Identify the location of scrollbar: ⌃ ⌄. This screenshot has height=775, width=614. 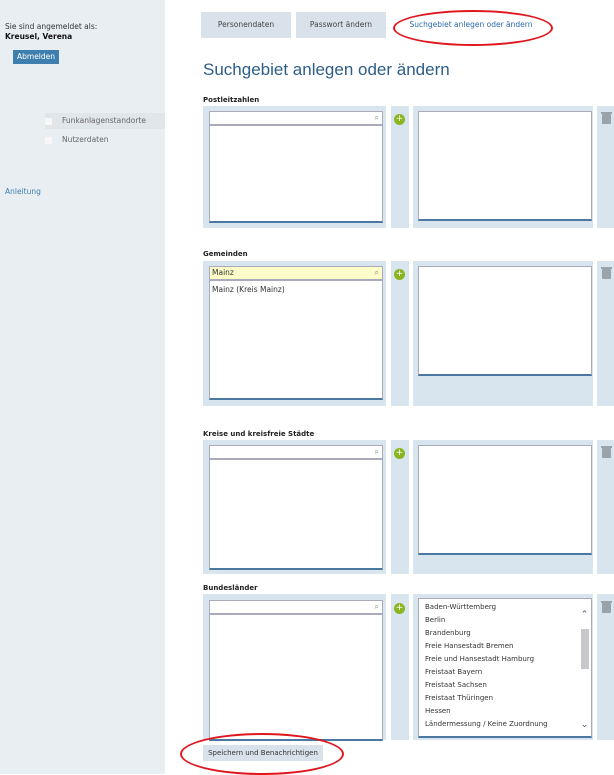
(584, 667).